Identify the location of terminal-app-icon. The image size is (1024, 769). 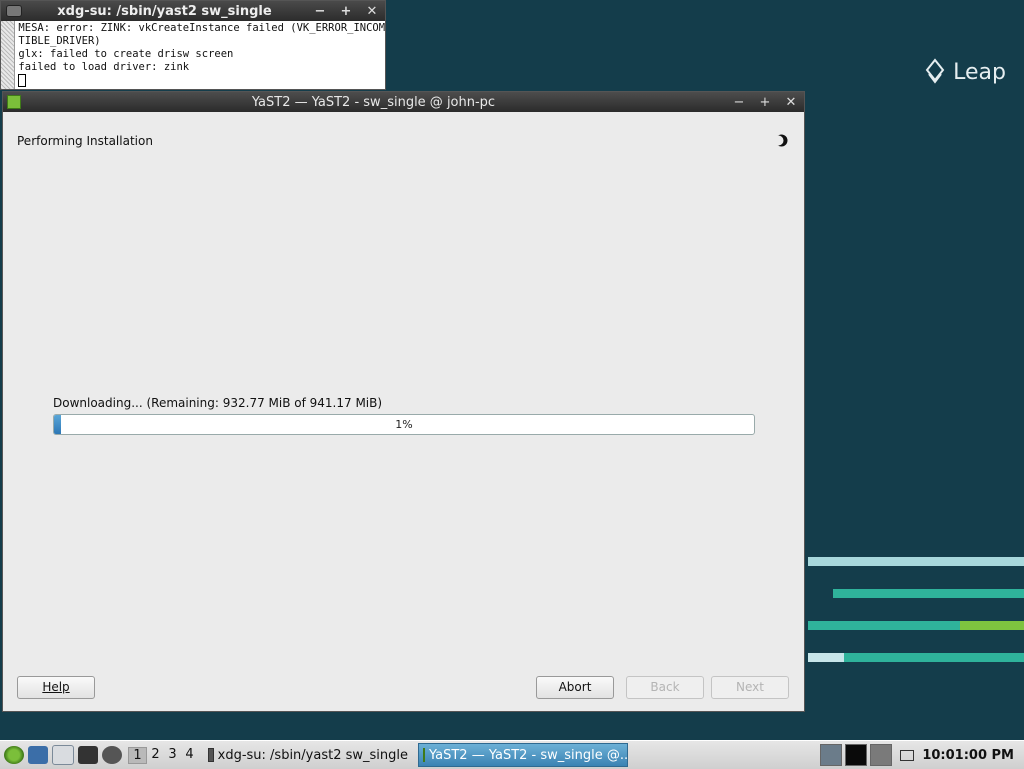
(14, 11).